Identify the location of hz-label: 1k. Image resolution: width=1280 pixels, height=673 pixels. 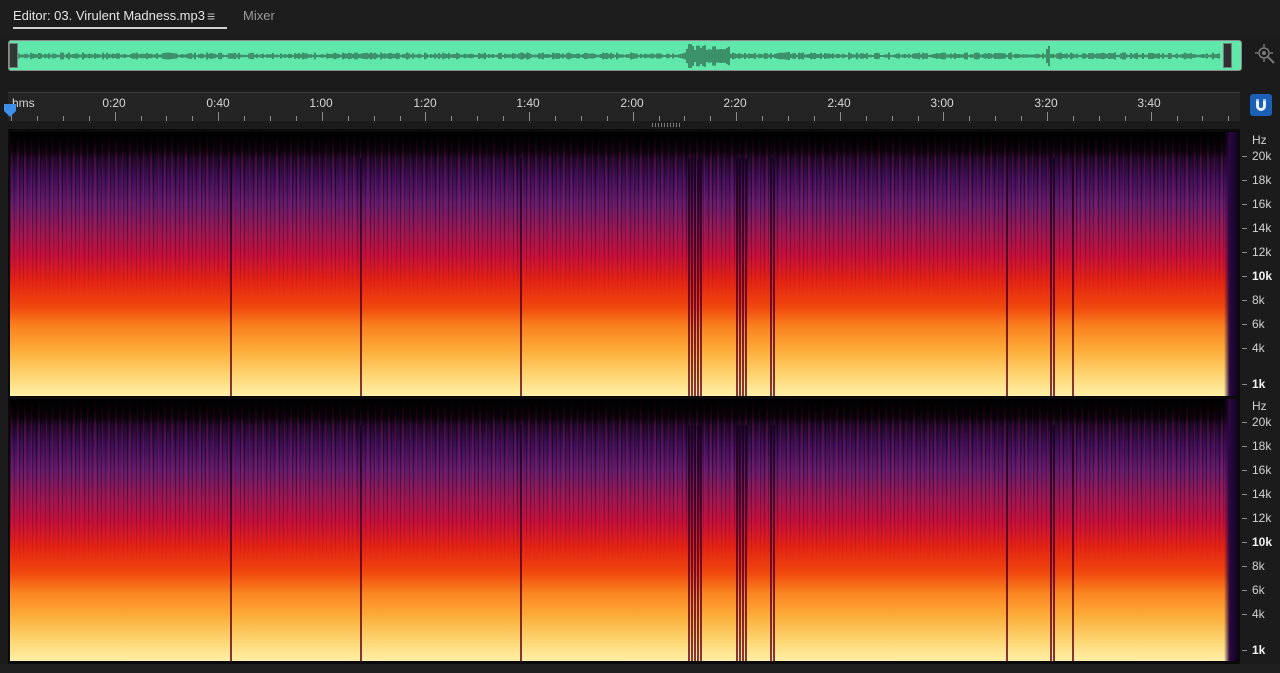
(1259, 650).